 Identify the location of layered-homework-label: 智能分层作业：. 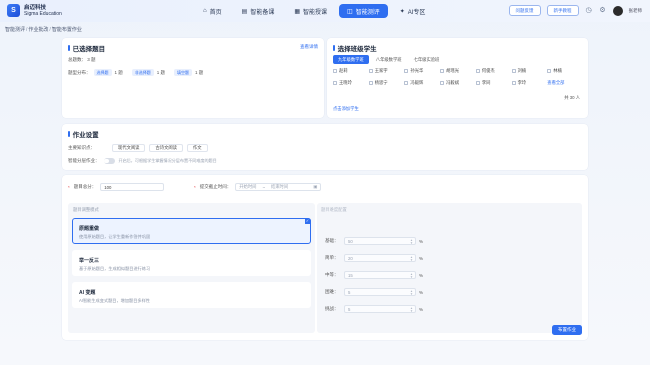
(84, 160).